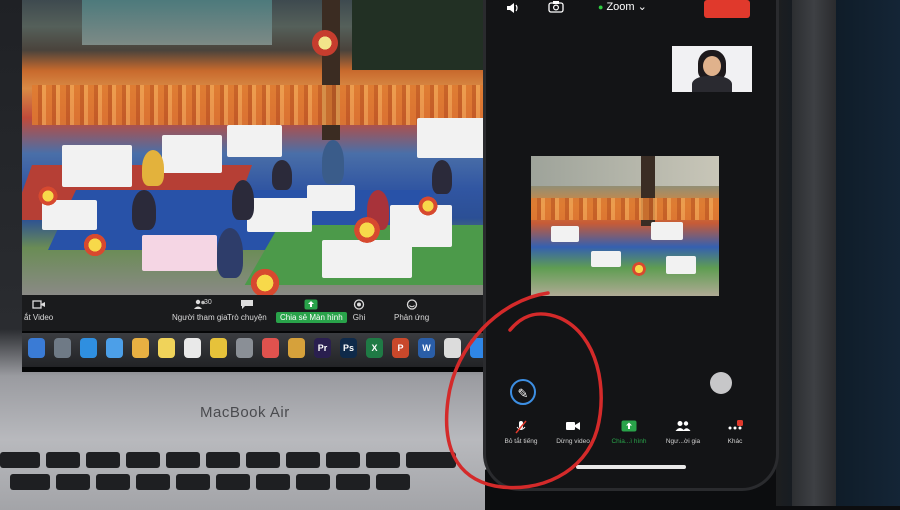 This screenshot has width=900, height=510. What do you see at coordinates (712, 84) in the screenshot?
I see `person-body` at bounding box center [712, 84].